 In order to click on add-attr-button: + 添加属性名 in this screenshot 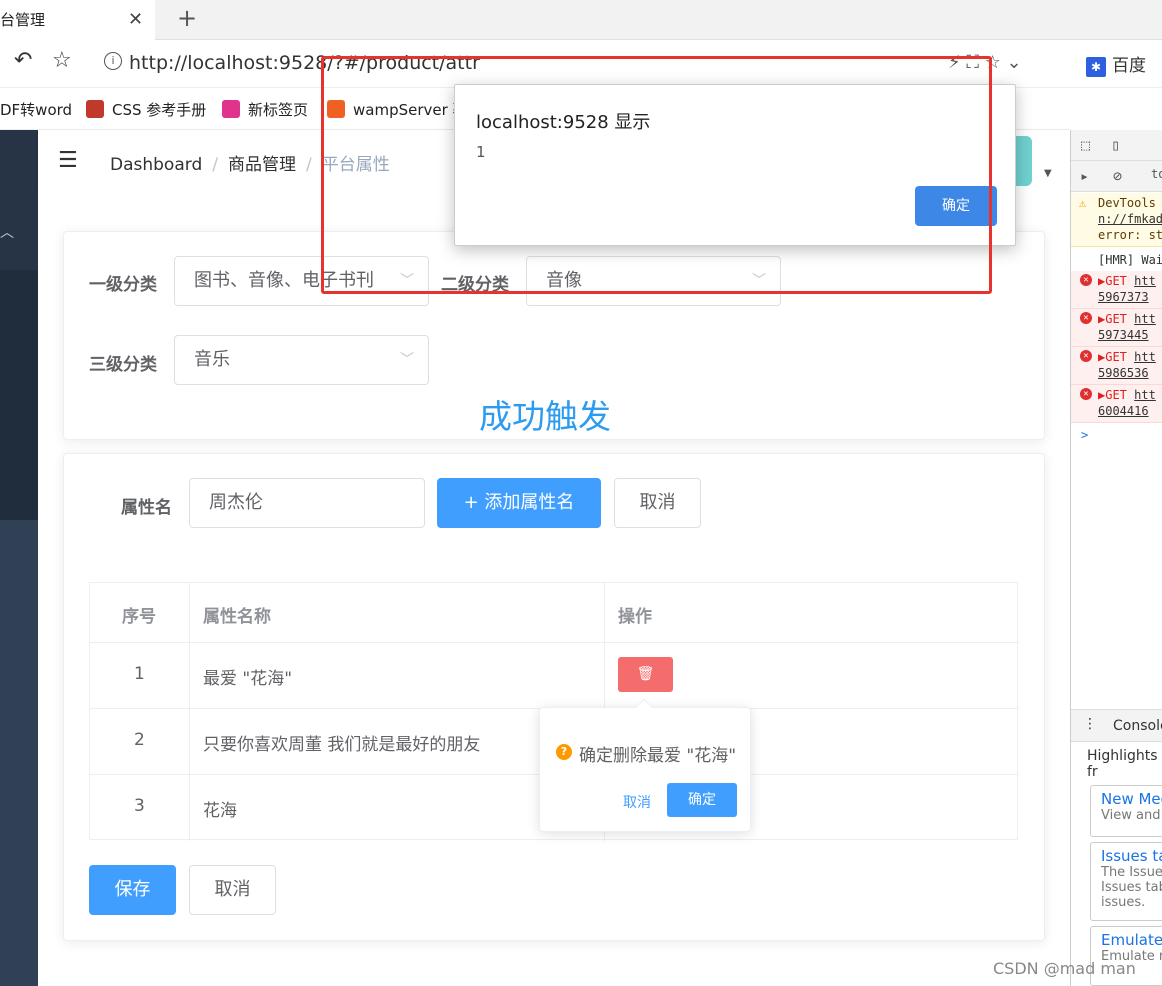, I will do `click(519, 503)`.